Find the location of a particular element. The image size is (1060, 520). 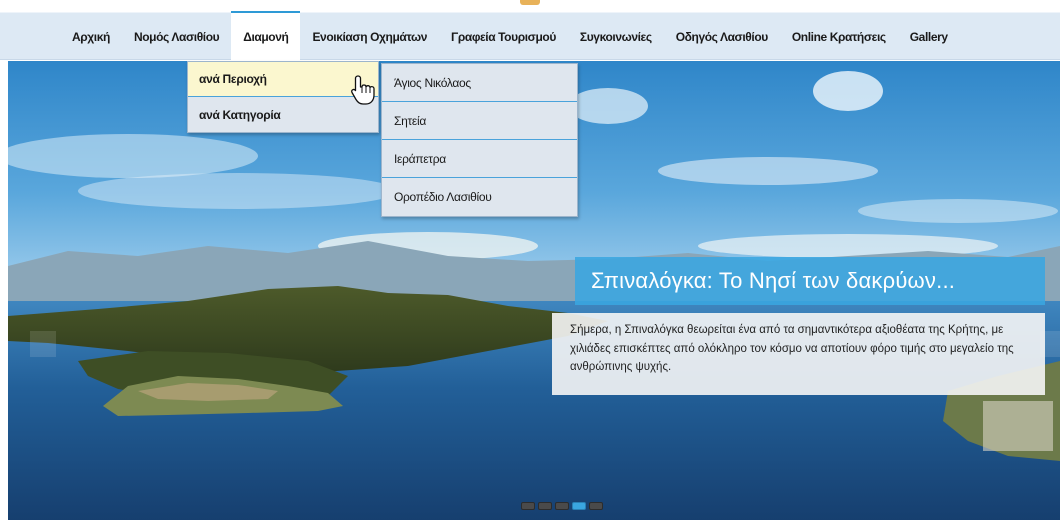

nav-item-lasithi-guide: Οδηγός Λασιθίου is located at coordinates (722, 36).